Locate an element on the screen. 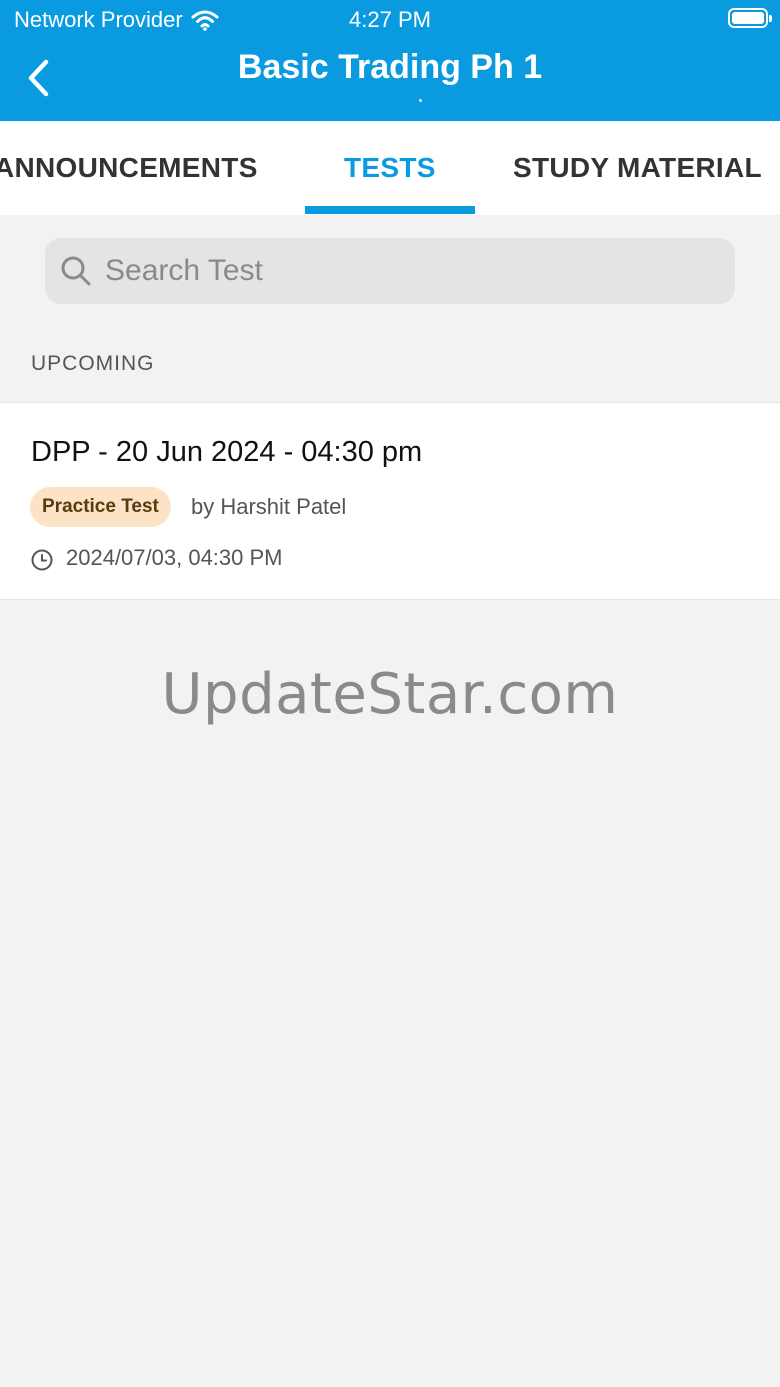 The image size is (780, 1387). test-author: by Harshit Patel is located at coordinates (269, 506).